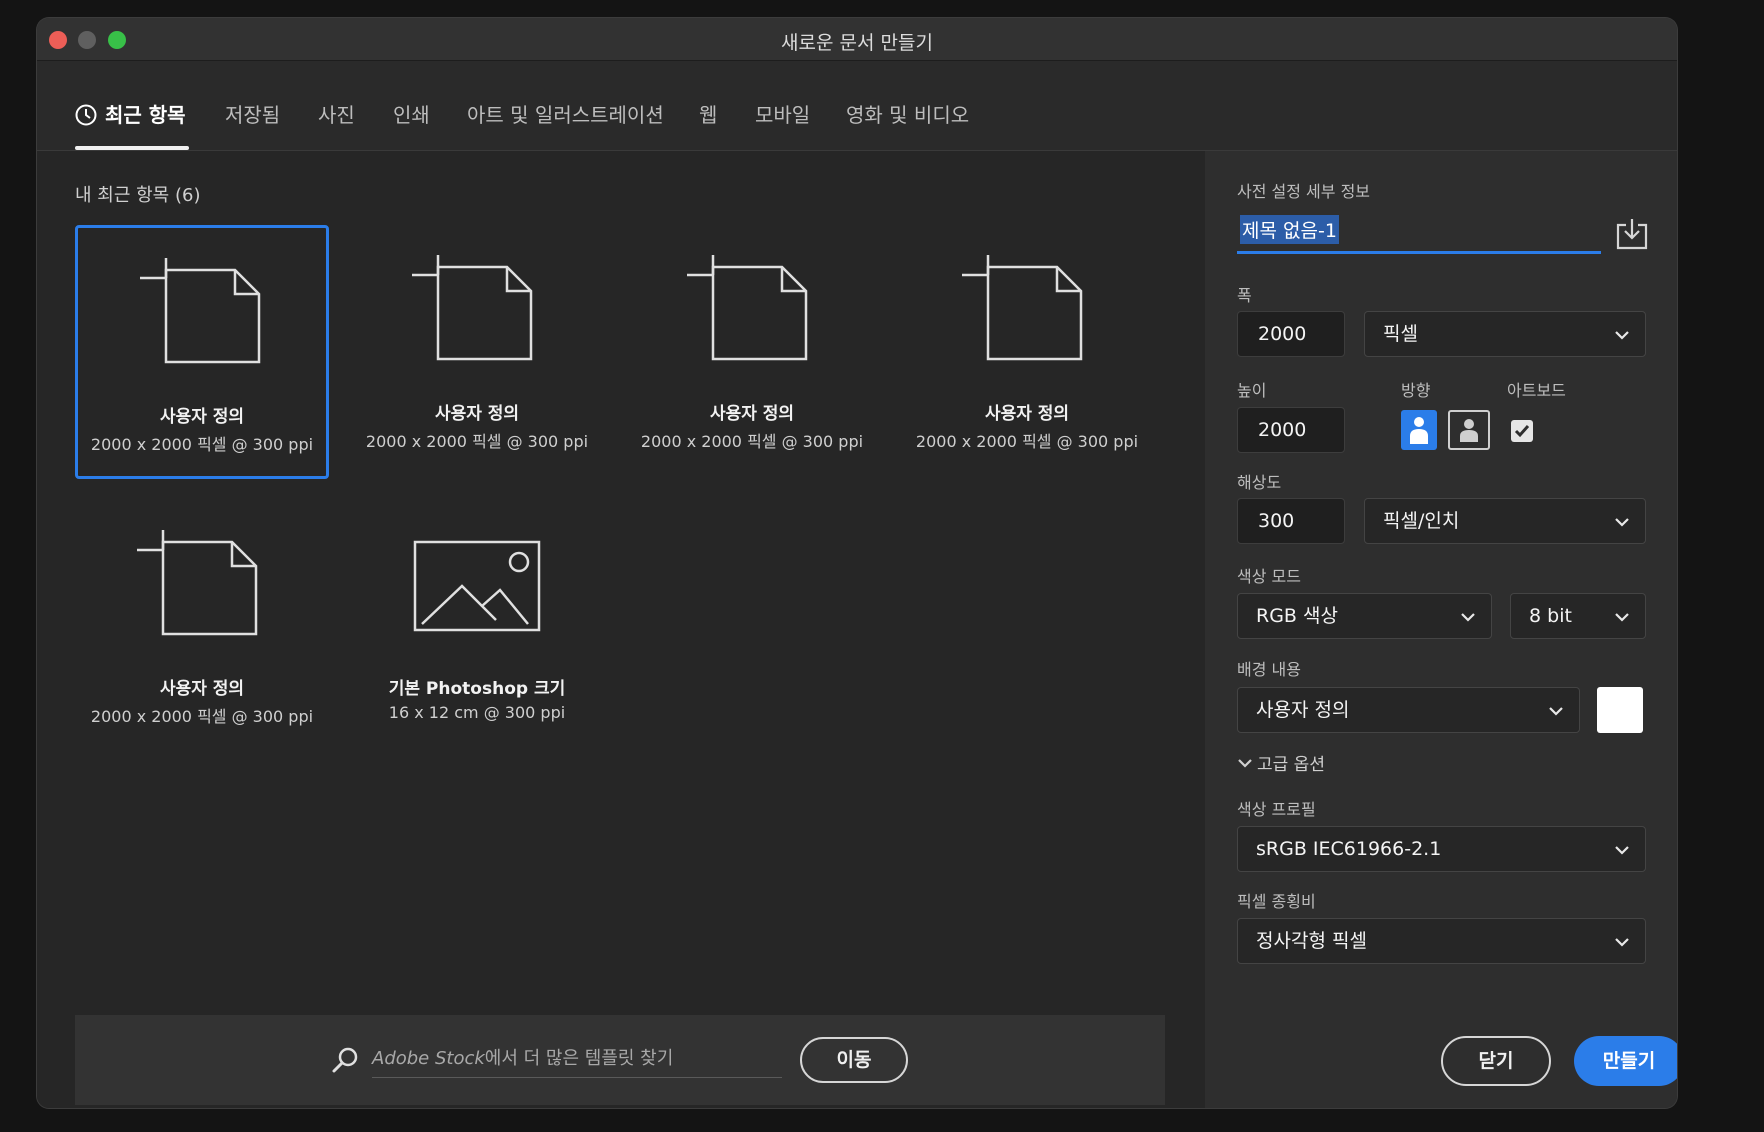  Describe the element at coordinates (1505, 521) in the screenshot. I see `resolution-unit-select: 픽셀/인치` at that location.